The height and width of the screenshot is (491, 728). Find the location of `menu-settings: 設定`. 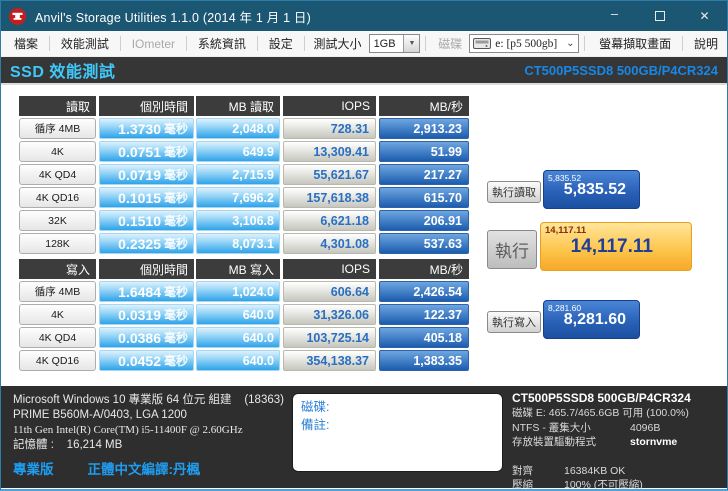

menu-settings: 設定 is located at coordinates (281, 43).